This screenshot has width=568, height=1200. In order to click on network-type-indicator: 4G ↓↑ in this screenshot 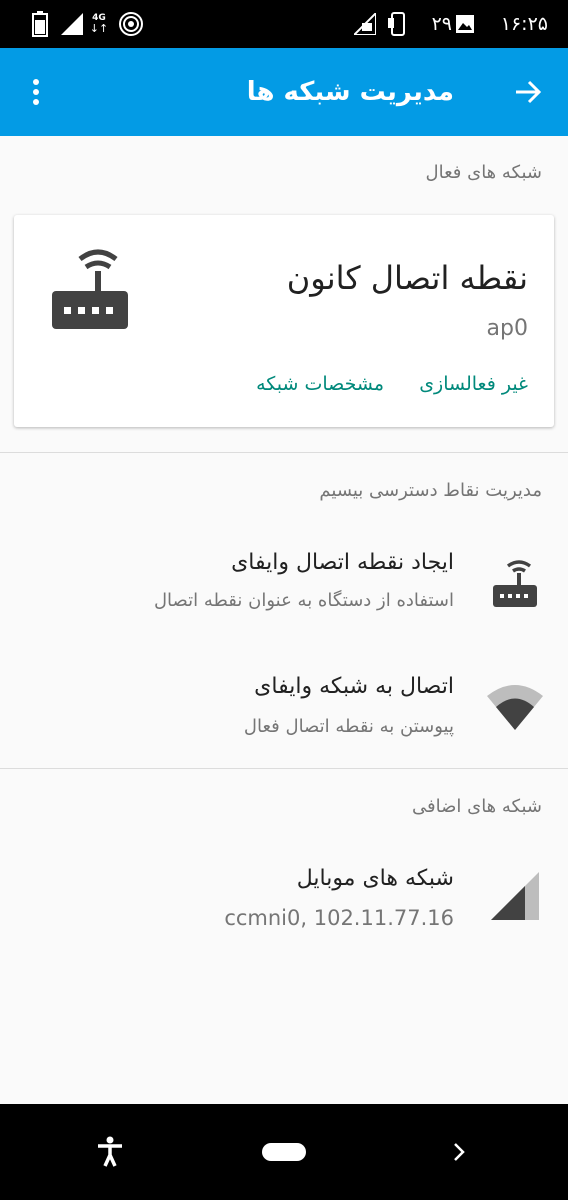, I will do `click(99, 24)`.